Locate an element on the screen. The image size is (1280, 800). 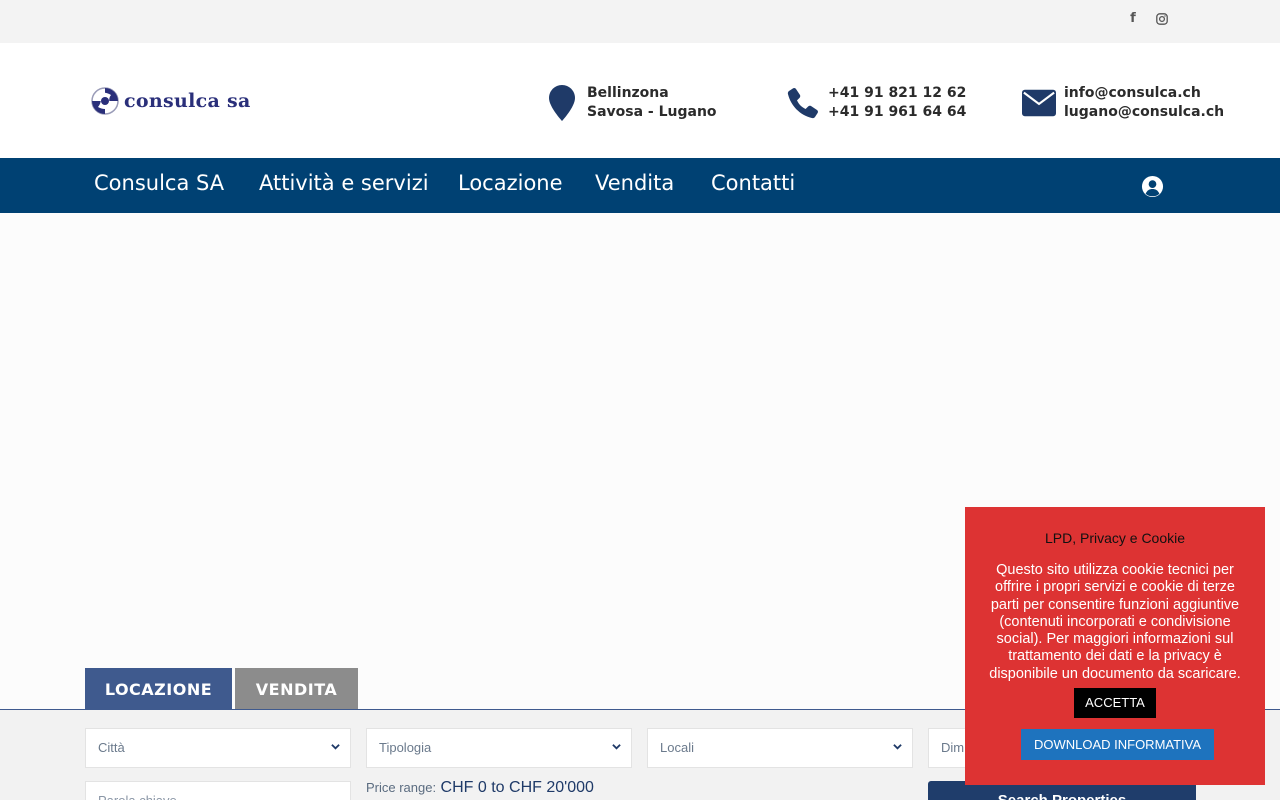
email-link: lugano@consulca.ch is located at coordinates (1144, 112).